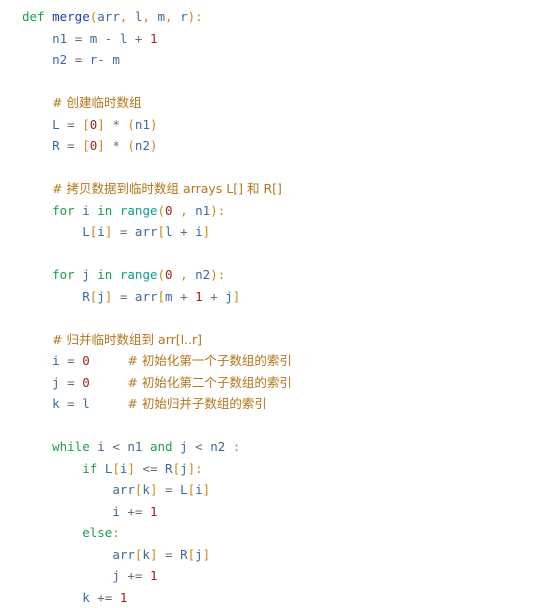 This screenshot has width=560, height=608. Describe the element at coordinates (291, 17) in the screenshot. I see `code-line: def merge(arr, l, m, r):` at that location.